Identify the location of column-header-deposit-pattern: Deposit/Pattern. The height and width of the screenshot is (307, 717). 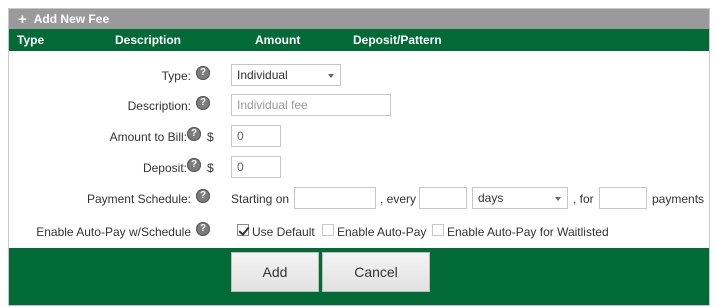
(397, 40).